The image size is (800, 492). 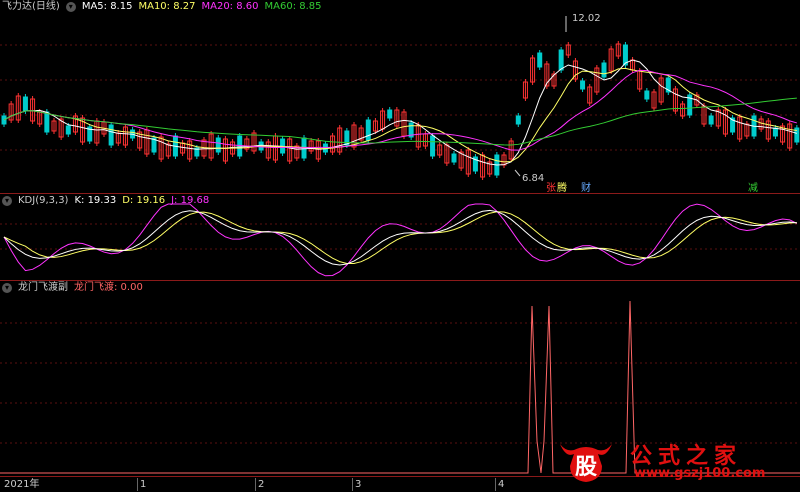 I want to click on bull-logo-icon: 股, so click(x=586, y=463).